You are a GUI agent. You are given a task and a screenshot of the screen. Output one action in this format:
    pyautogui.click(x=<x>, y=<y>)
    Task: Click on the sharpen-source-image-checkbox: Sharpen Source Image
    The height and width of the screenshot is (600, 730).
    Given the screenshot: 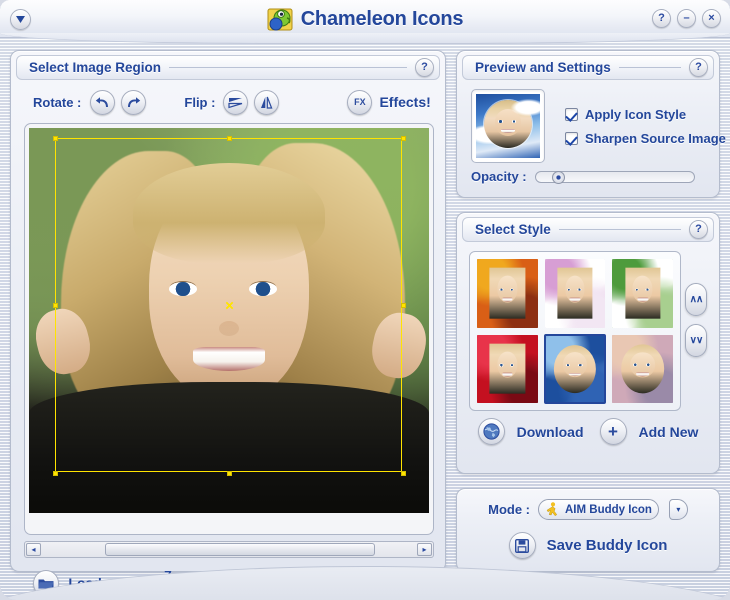 What is the action you would take?
    pyautogui.click(x=645, y=138)
    